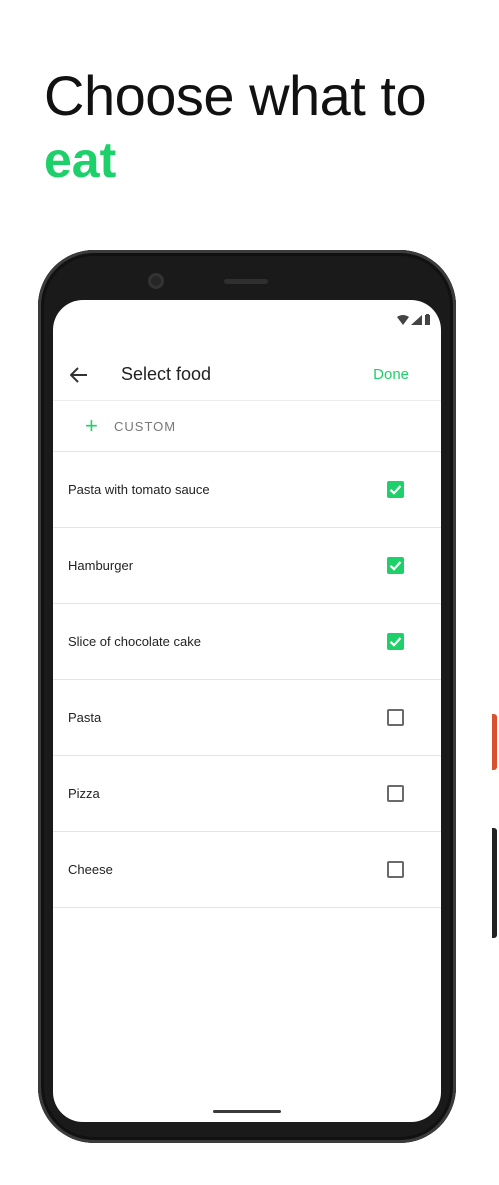 Image resolution: width=499 pixels, height=1185 pixels. Describe the element at coordinates (80, 160) in the screenshot. I see `headline-line2: eat` at that location.